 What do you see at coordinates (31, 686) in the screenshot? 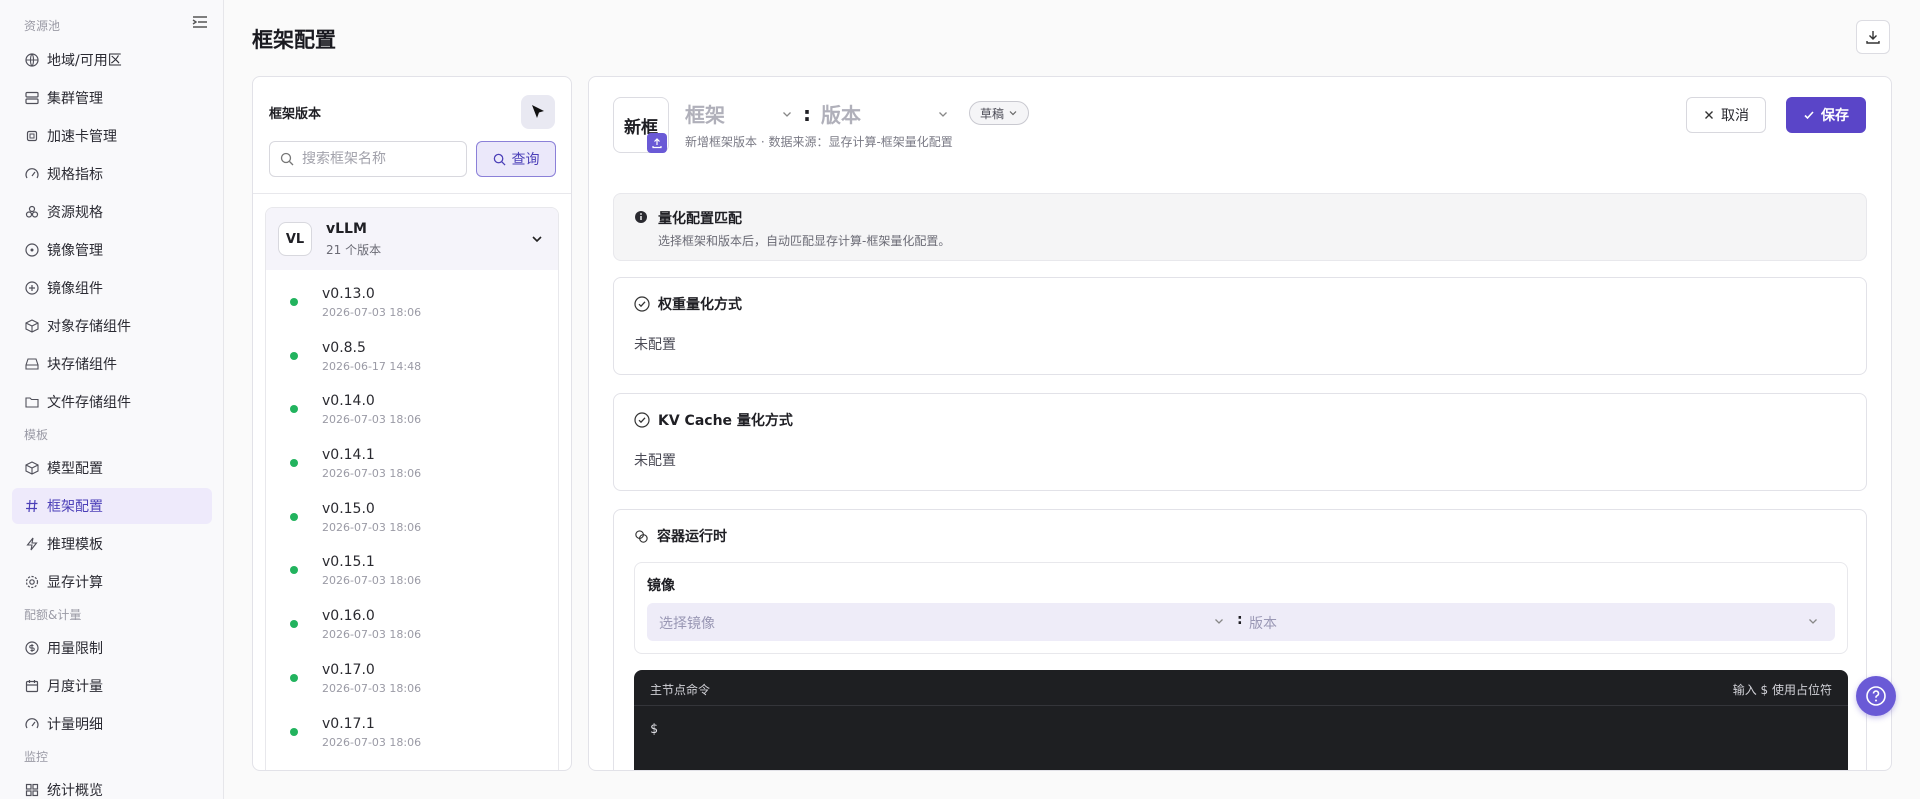
I see `calendar-icon` at bounding box center [31, 686].